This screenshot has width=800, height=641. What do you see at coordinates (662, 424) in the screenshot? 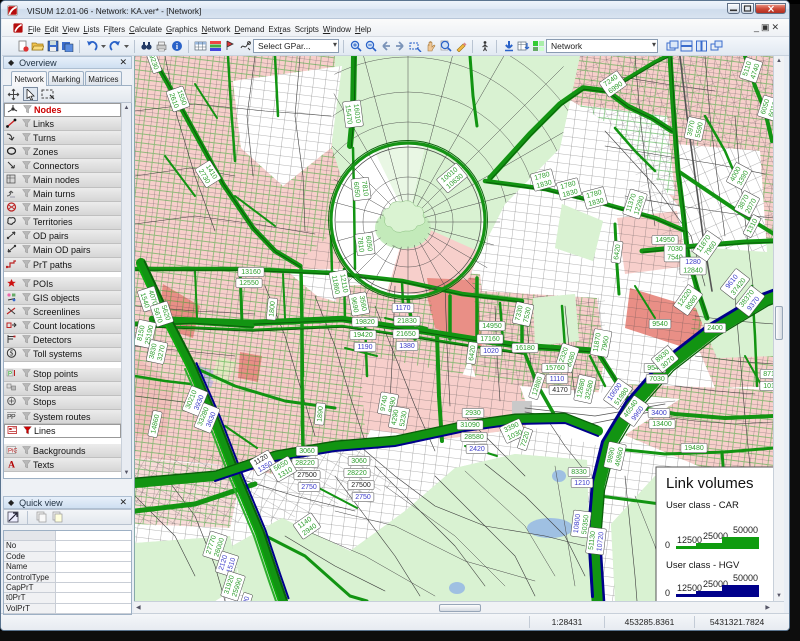
I see `svg-text: 13400` at bounding box center [662, 424].